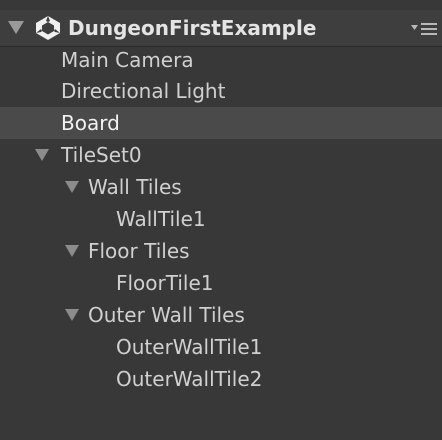 The height and width of the screenshot is (440, 442). I want to click on hierarchy-item-label: WallTile1, so click(161, 219).